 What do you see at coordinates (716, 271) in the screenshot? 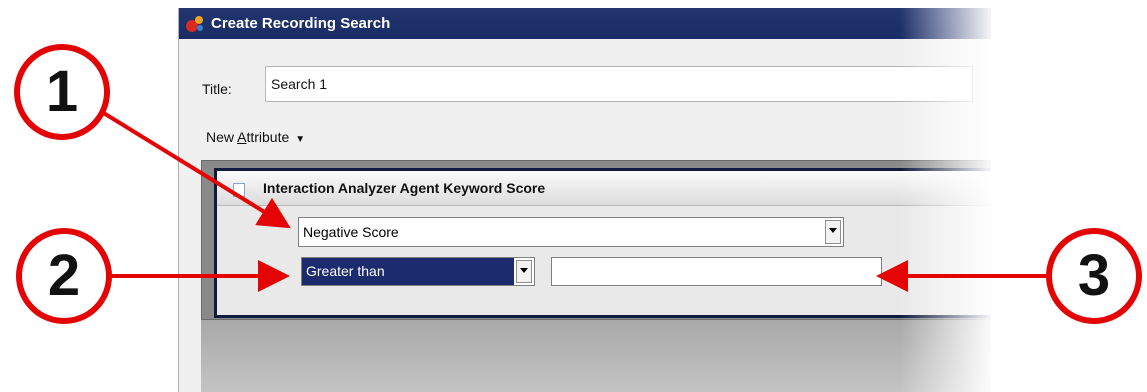
I see `score-value-input` at bounding box center [716, 271].